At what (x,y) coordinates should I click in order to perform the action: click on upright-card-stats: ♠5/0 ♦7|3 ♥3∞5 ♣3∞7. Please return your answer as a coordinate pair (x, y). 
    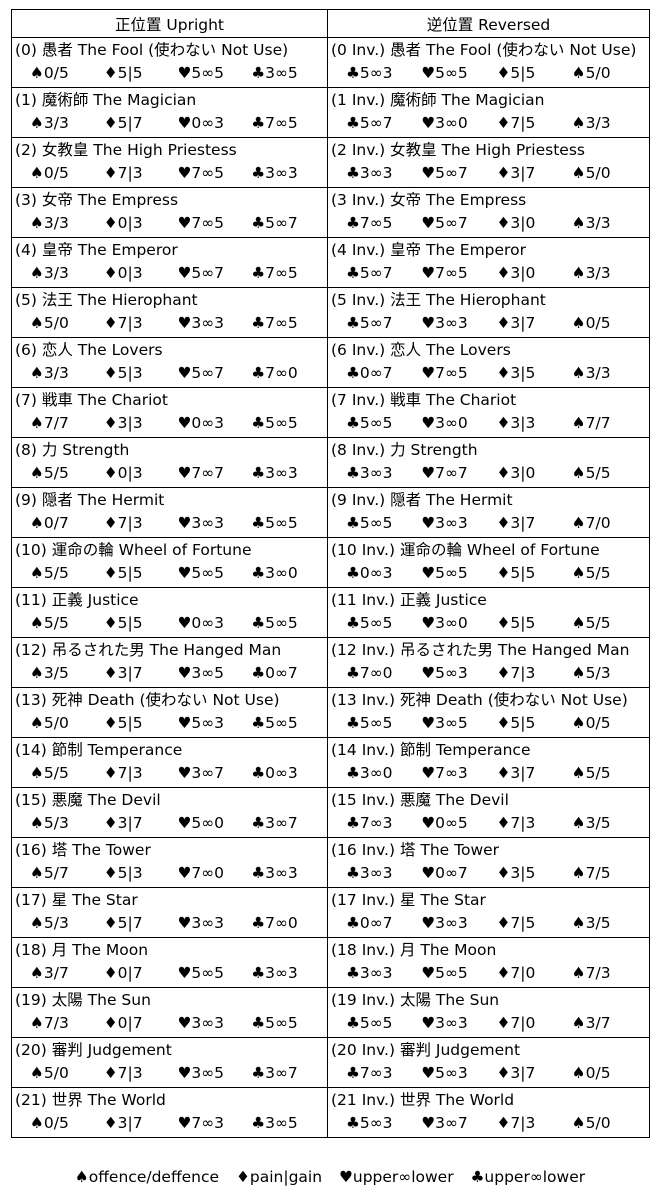
    Looking at the image, I should click on (177, 1073).